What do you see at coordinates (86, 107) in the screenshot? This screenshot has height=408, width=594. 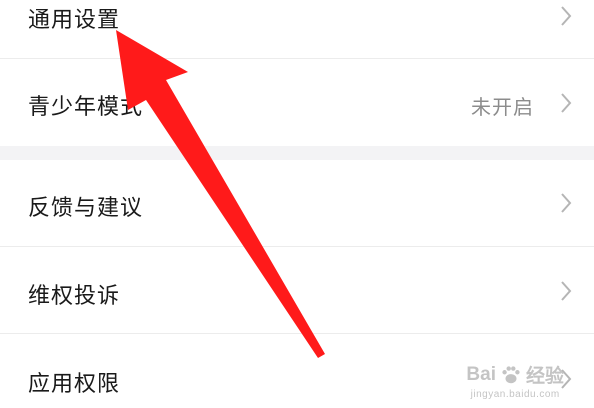 I see `settings-item-label: 青少年模式` at bounding box center [86, 107].